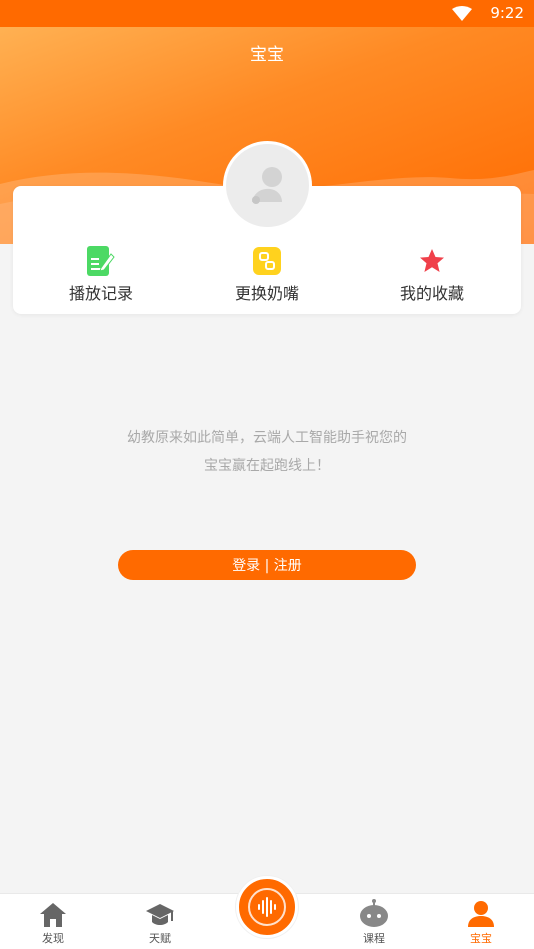 The width and height of the screenshot is (534, 949). I want to click on tab-label: 宝宝, so click(481, 938).